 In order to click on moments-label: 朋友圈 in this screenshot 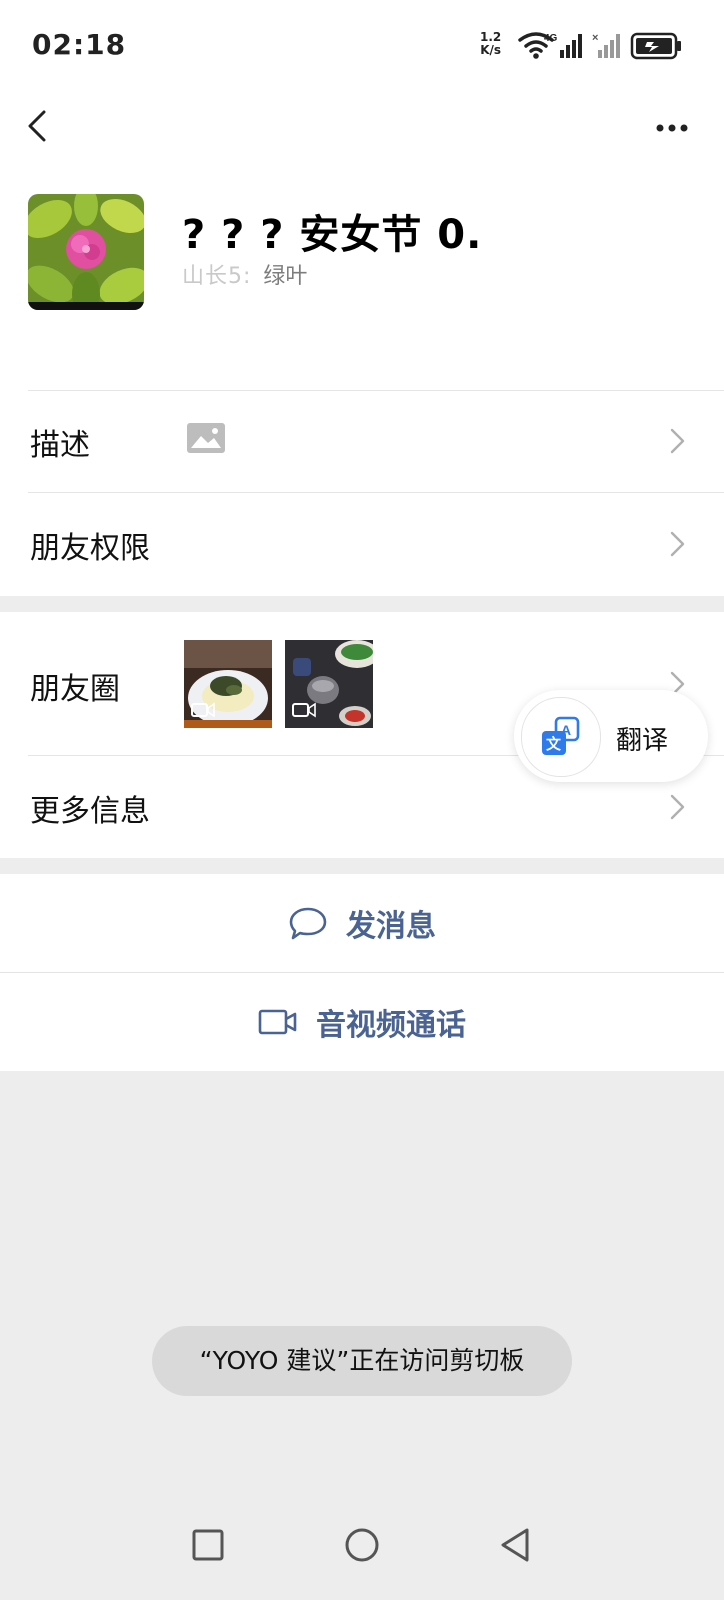, I will do `click(75, 689)`.